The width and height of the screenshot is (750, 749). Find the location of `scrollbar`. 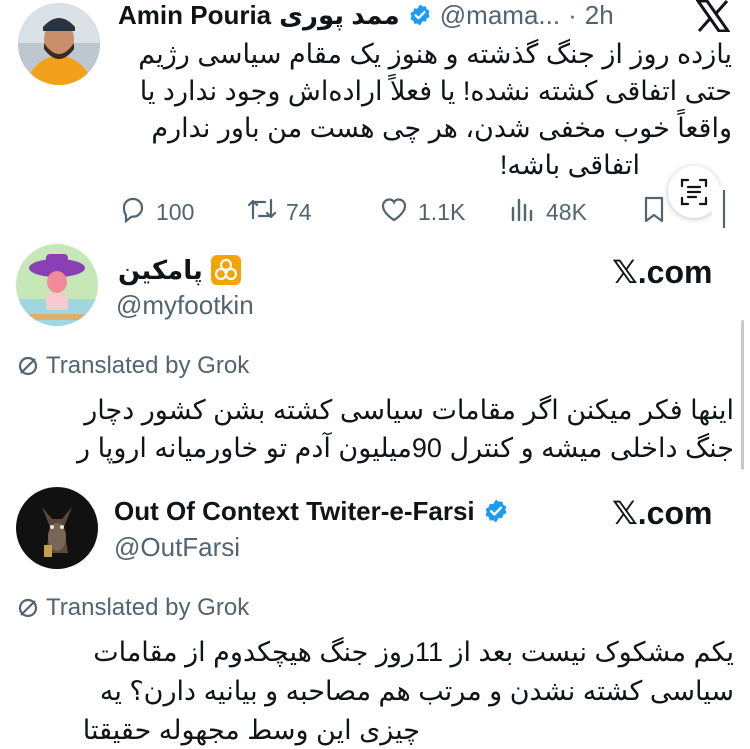

scrollbar is located at coordinates (742, 395).